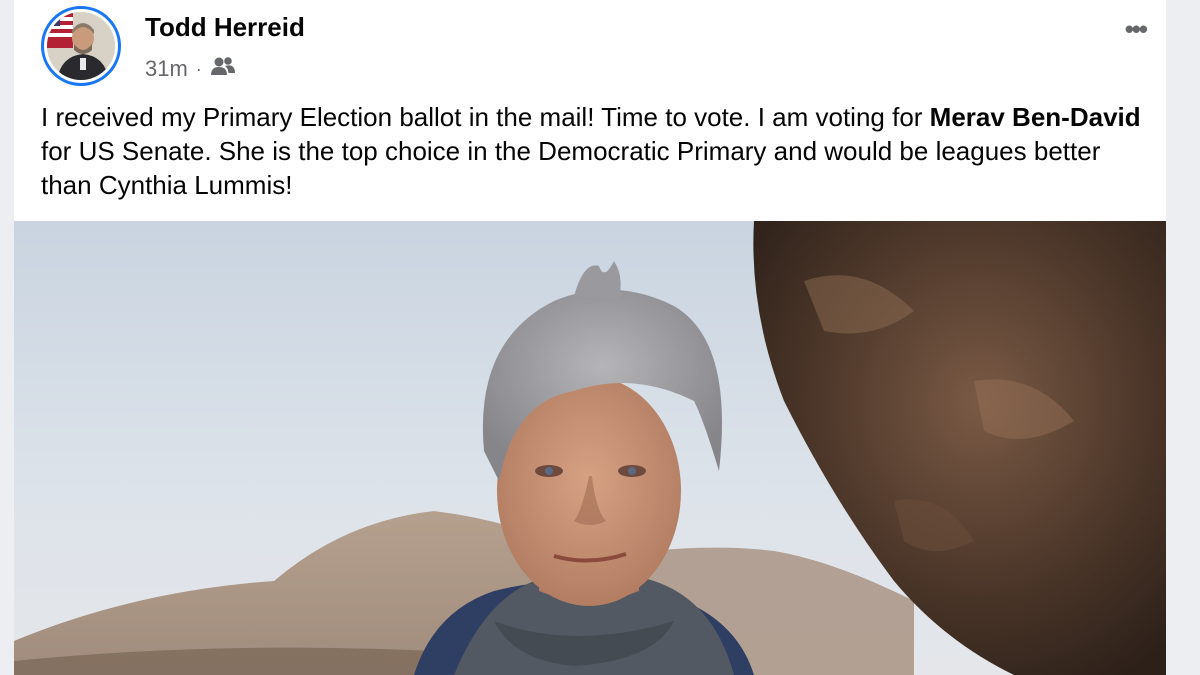  I want to click on post-text-bold-name: Merav Ben-David, so click(1035, 117).